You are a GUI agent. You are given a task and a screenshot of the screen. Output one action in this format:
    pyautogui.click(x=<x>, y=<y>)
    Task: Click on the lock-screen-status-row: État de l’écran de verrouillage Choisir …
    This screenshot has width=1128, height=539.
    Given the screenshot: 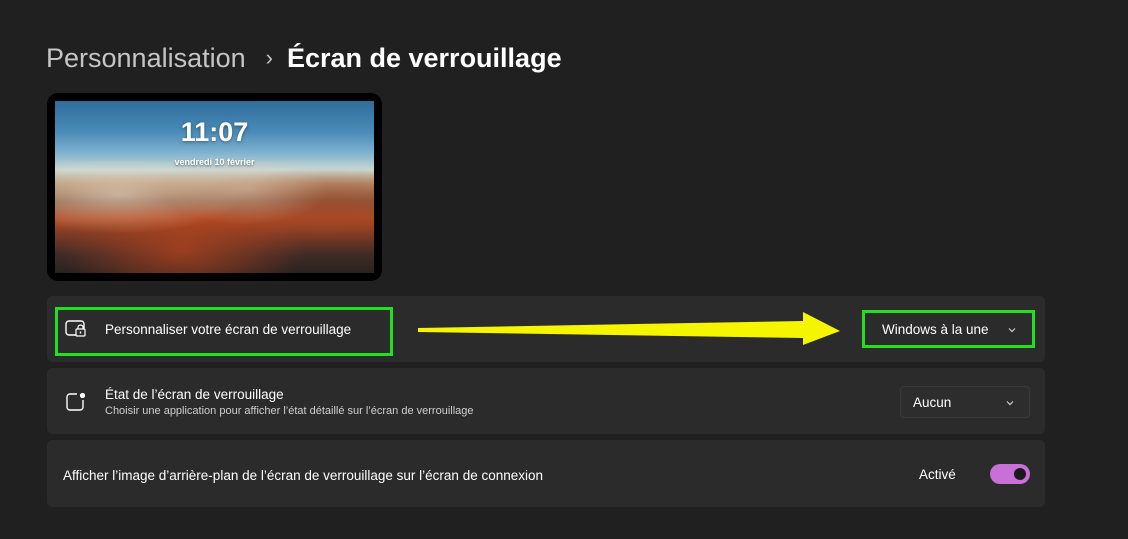 What is the action you would take?
    pyautogui.click(x=546, y=401)
    